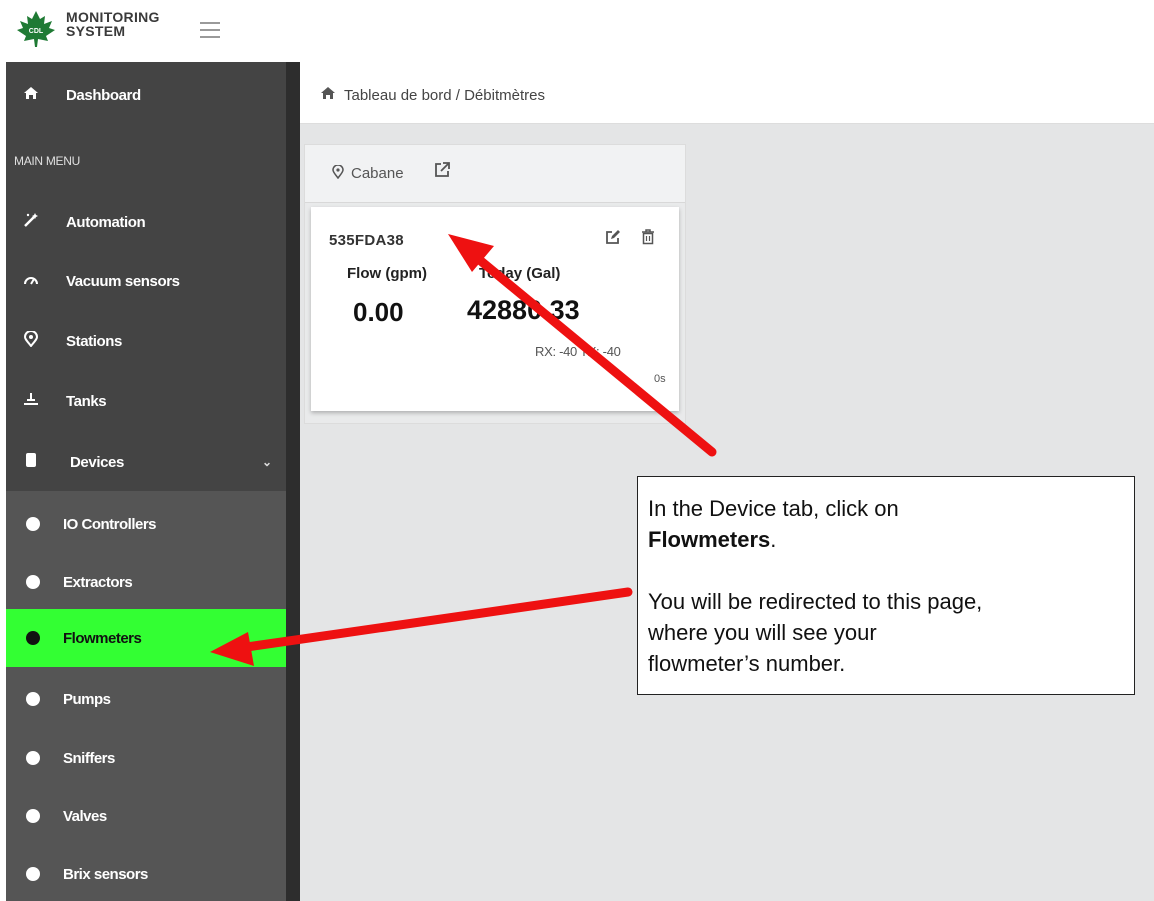 This screenshot has height=901, width=1154. I want to click on sidebar-item-vacuum-sensors: Vacuum sensors, so click(146, 281).